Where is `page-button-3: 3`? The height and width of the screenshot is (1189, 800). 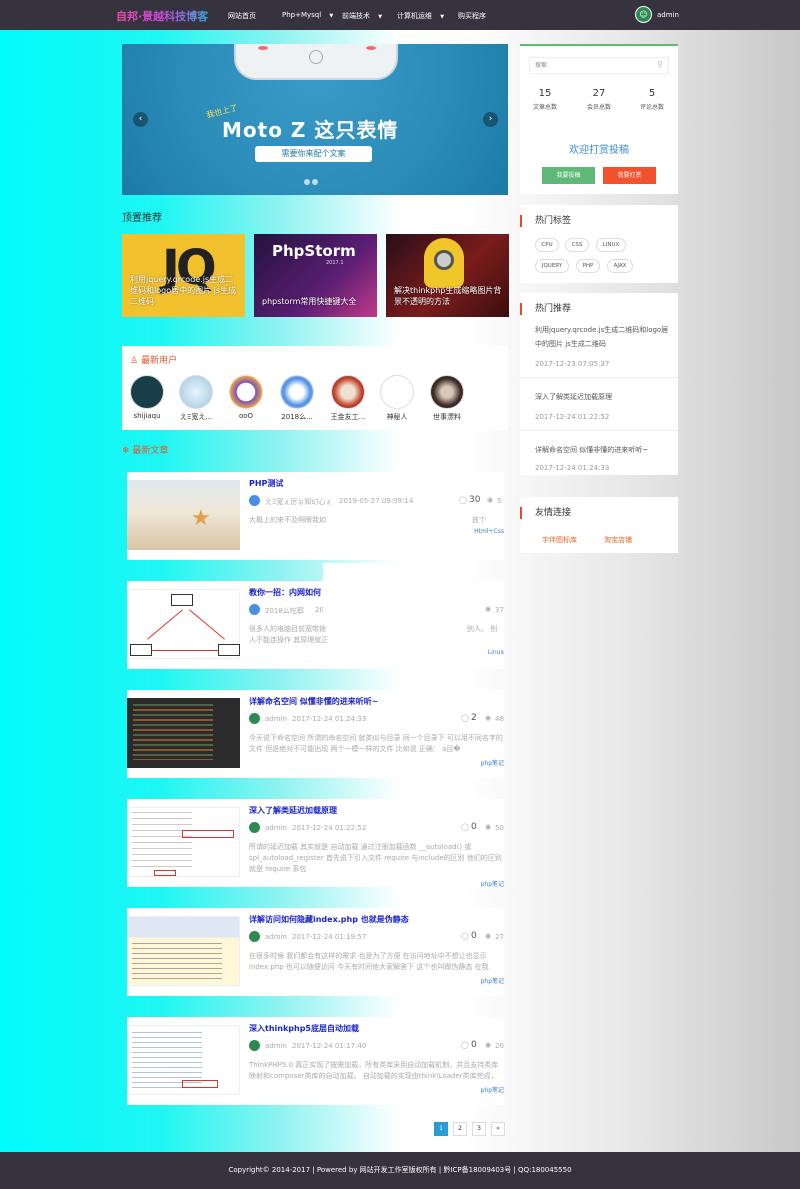
page-button-3: 3 is located at coordinates (479, 1129).